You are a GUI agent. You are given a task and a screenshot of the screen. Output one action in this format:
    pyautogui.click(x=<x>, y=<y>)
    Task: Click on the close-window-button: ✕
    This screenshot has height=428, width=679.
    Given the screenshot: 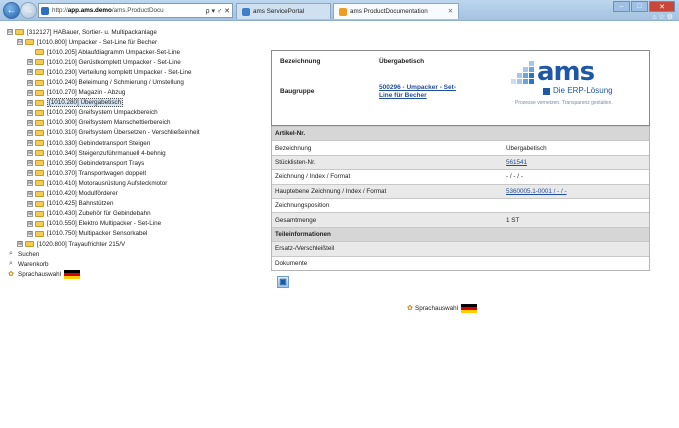 What is the action you would take?
    pyautogui.click(x=662, y=6)
    